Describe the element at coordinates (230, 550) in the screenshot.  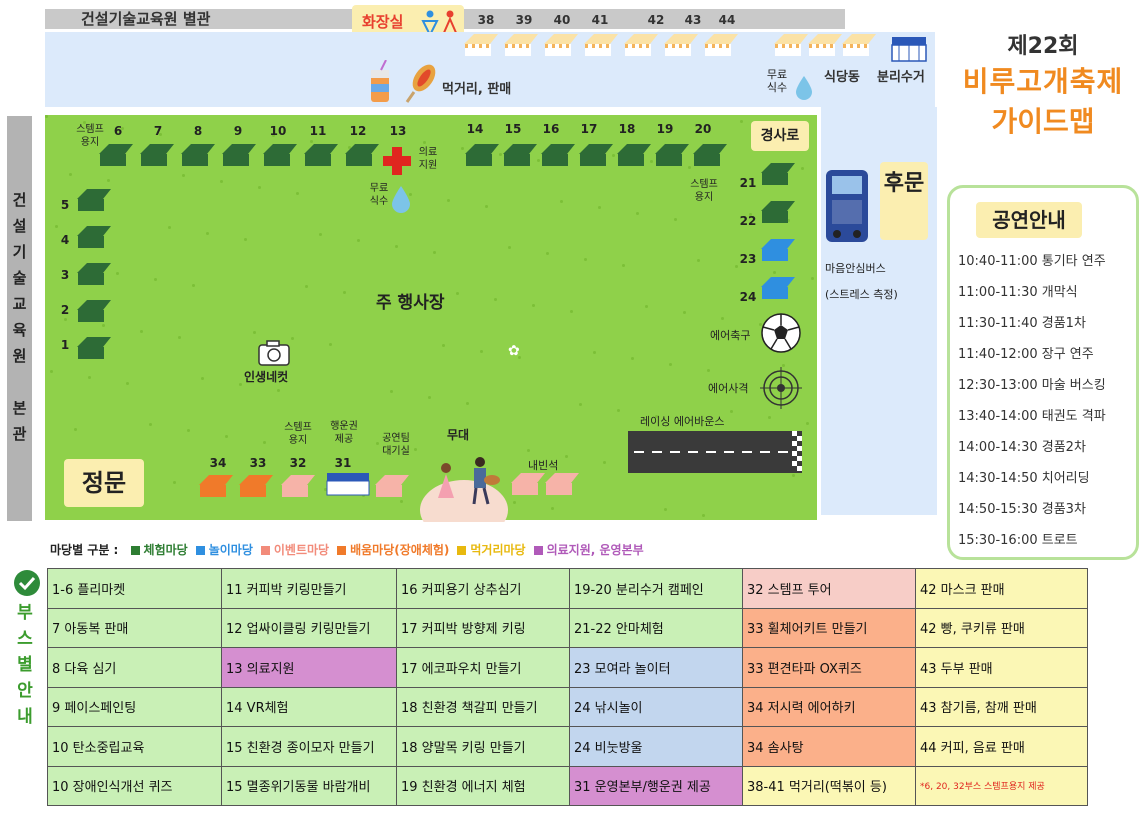
I see `legend-label: 놀이마당` at that location.